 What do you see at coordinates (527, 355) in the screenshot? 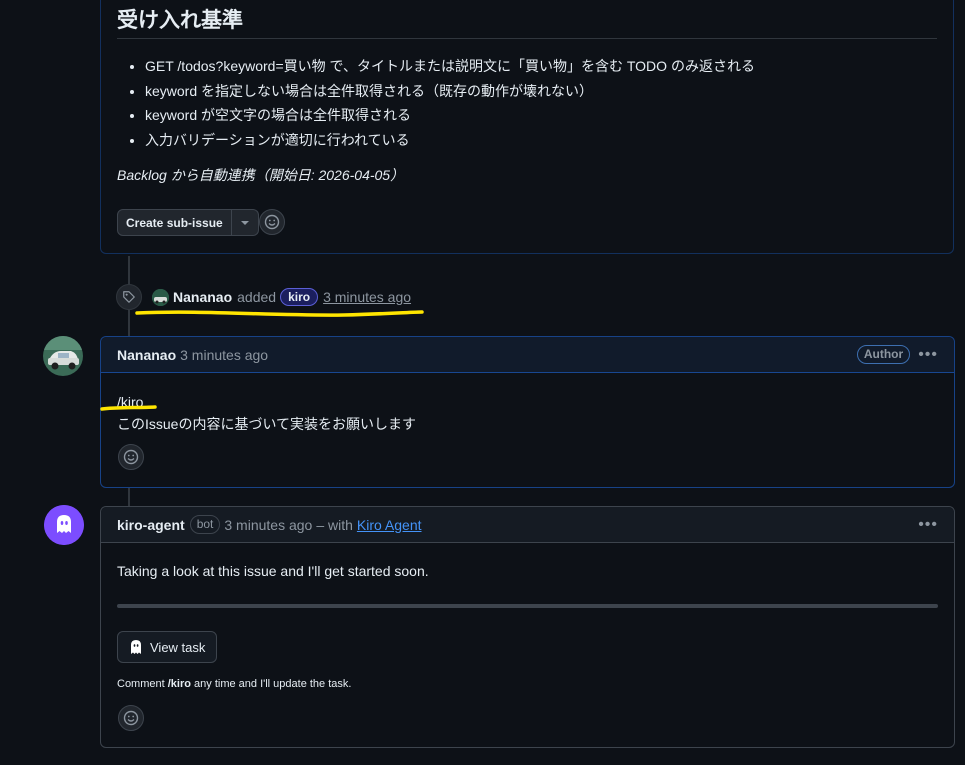
I see `comment-header: Nananao 3 minutes ago Author •••` at bounding box center [527, 355].